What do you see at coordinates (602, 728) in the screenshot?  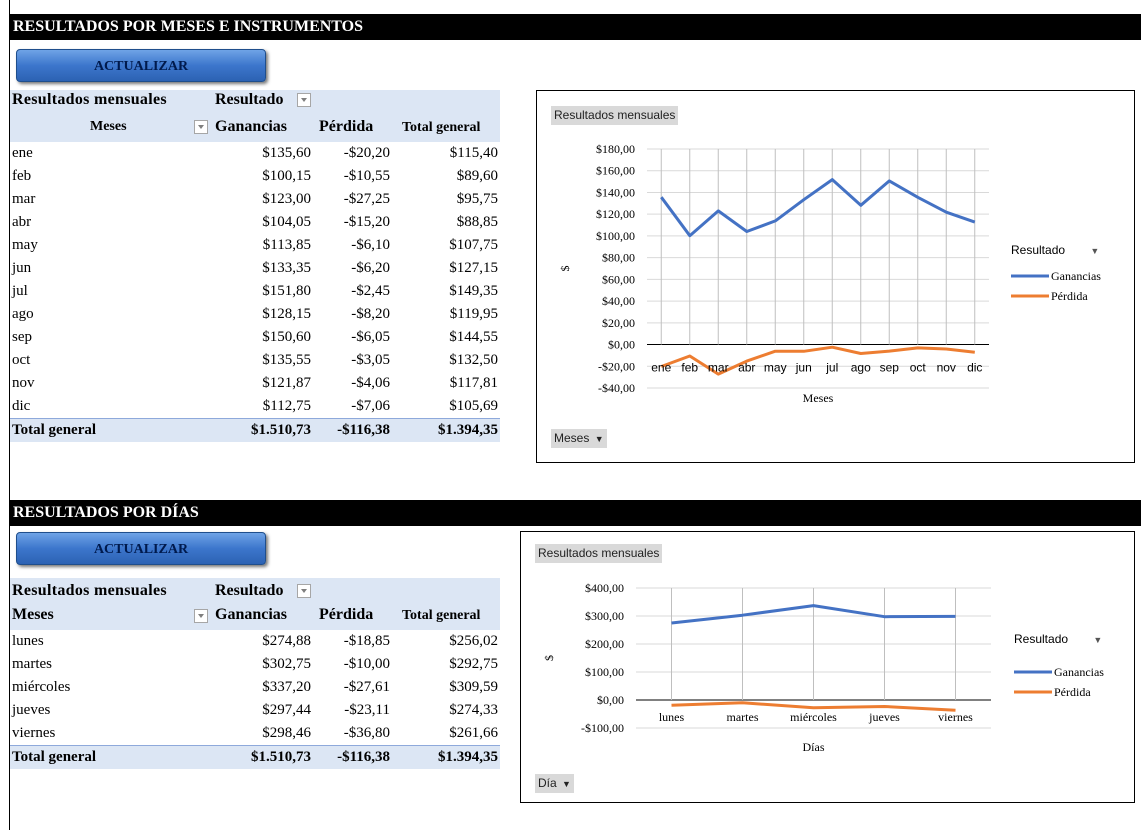 I see `y-tick-label: -$100,00` at bounding box center [602, 728].